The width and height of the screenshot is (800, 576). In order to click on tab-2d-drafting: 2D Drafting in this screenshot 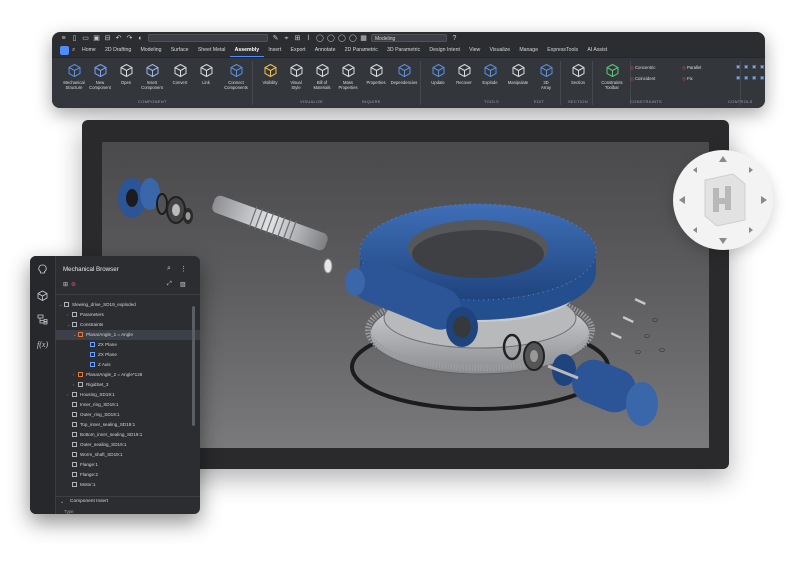, I will do `click(117, 50)`.